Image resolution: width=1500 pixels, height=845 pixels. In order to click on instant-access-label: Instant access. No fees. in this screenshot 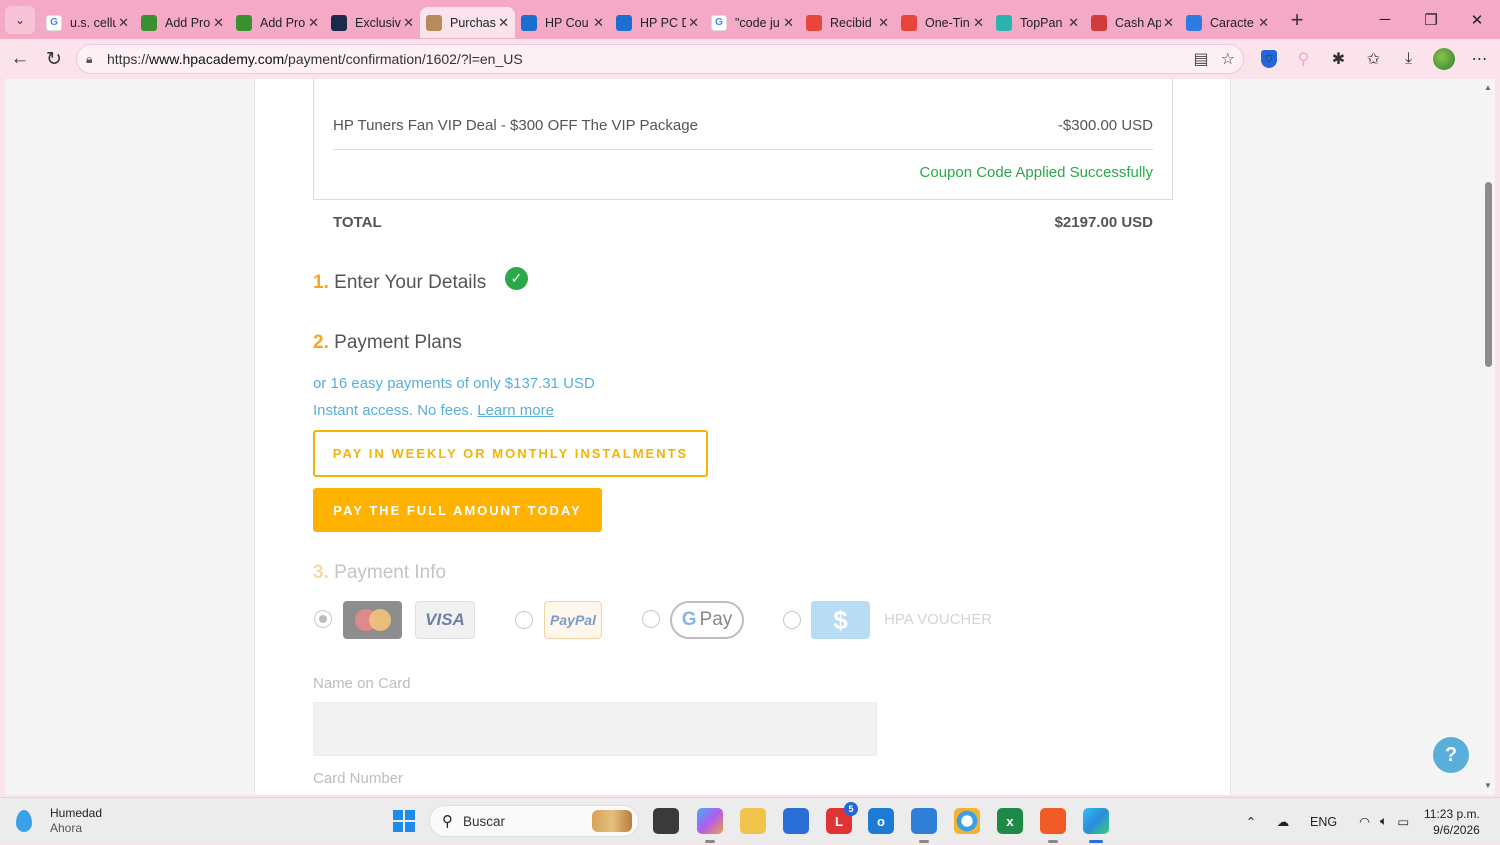, I will do `click(393, 410)`.